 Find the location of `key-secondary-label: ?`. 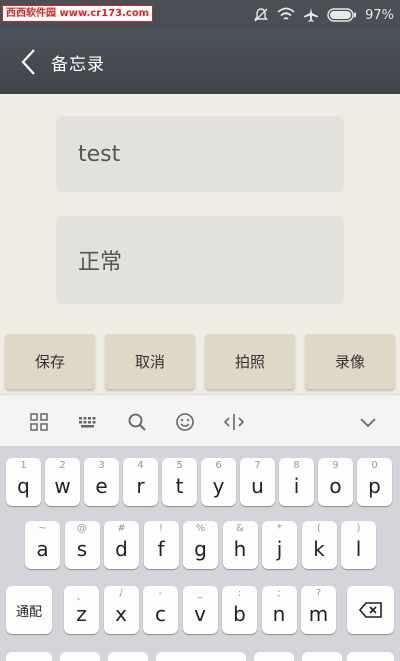

key-secondary-label: ? is located at coordinates (318, 593).